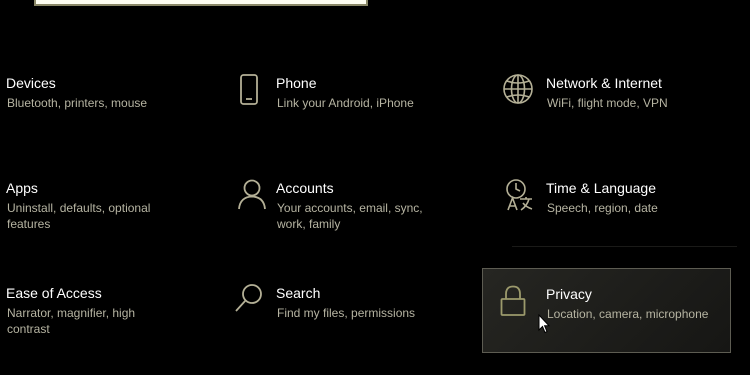 This screenshot has height=375, width=750. I want to click on tile-title: Apps, so click(22, 188).